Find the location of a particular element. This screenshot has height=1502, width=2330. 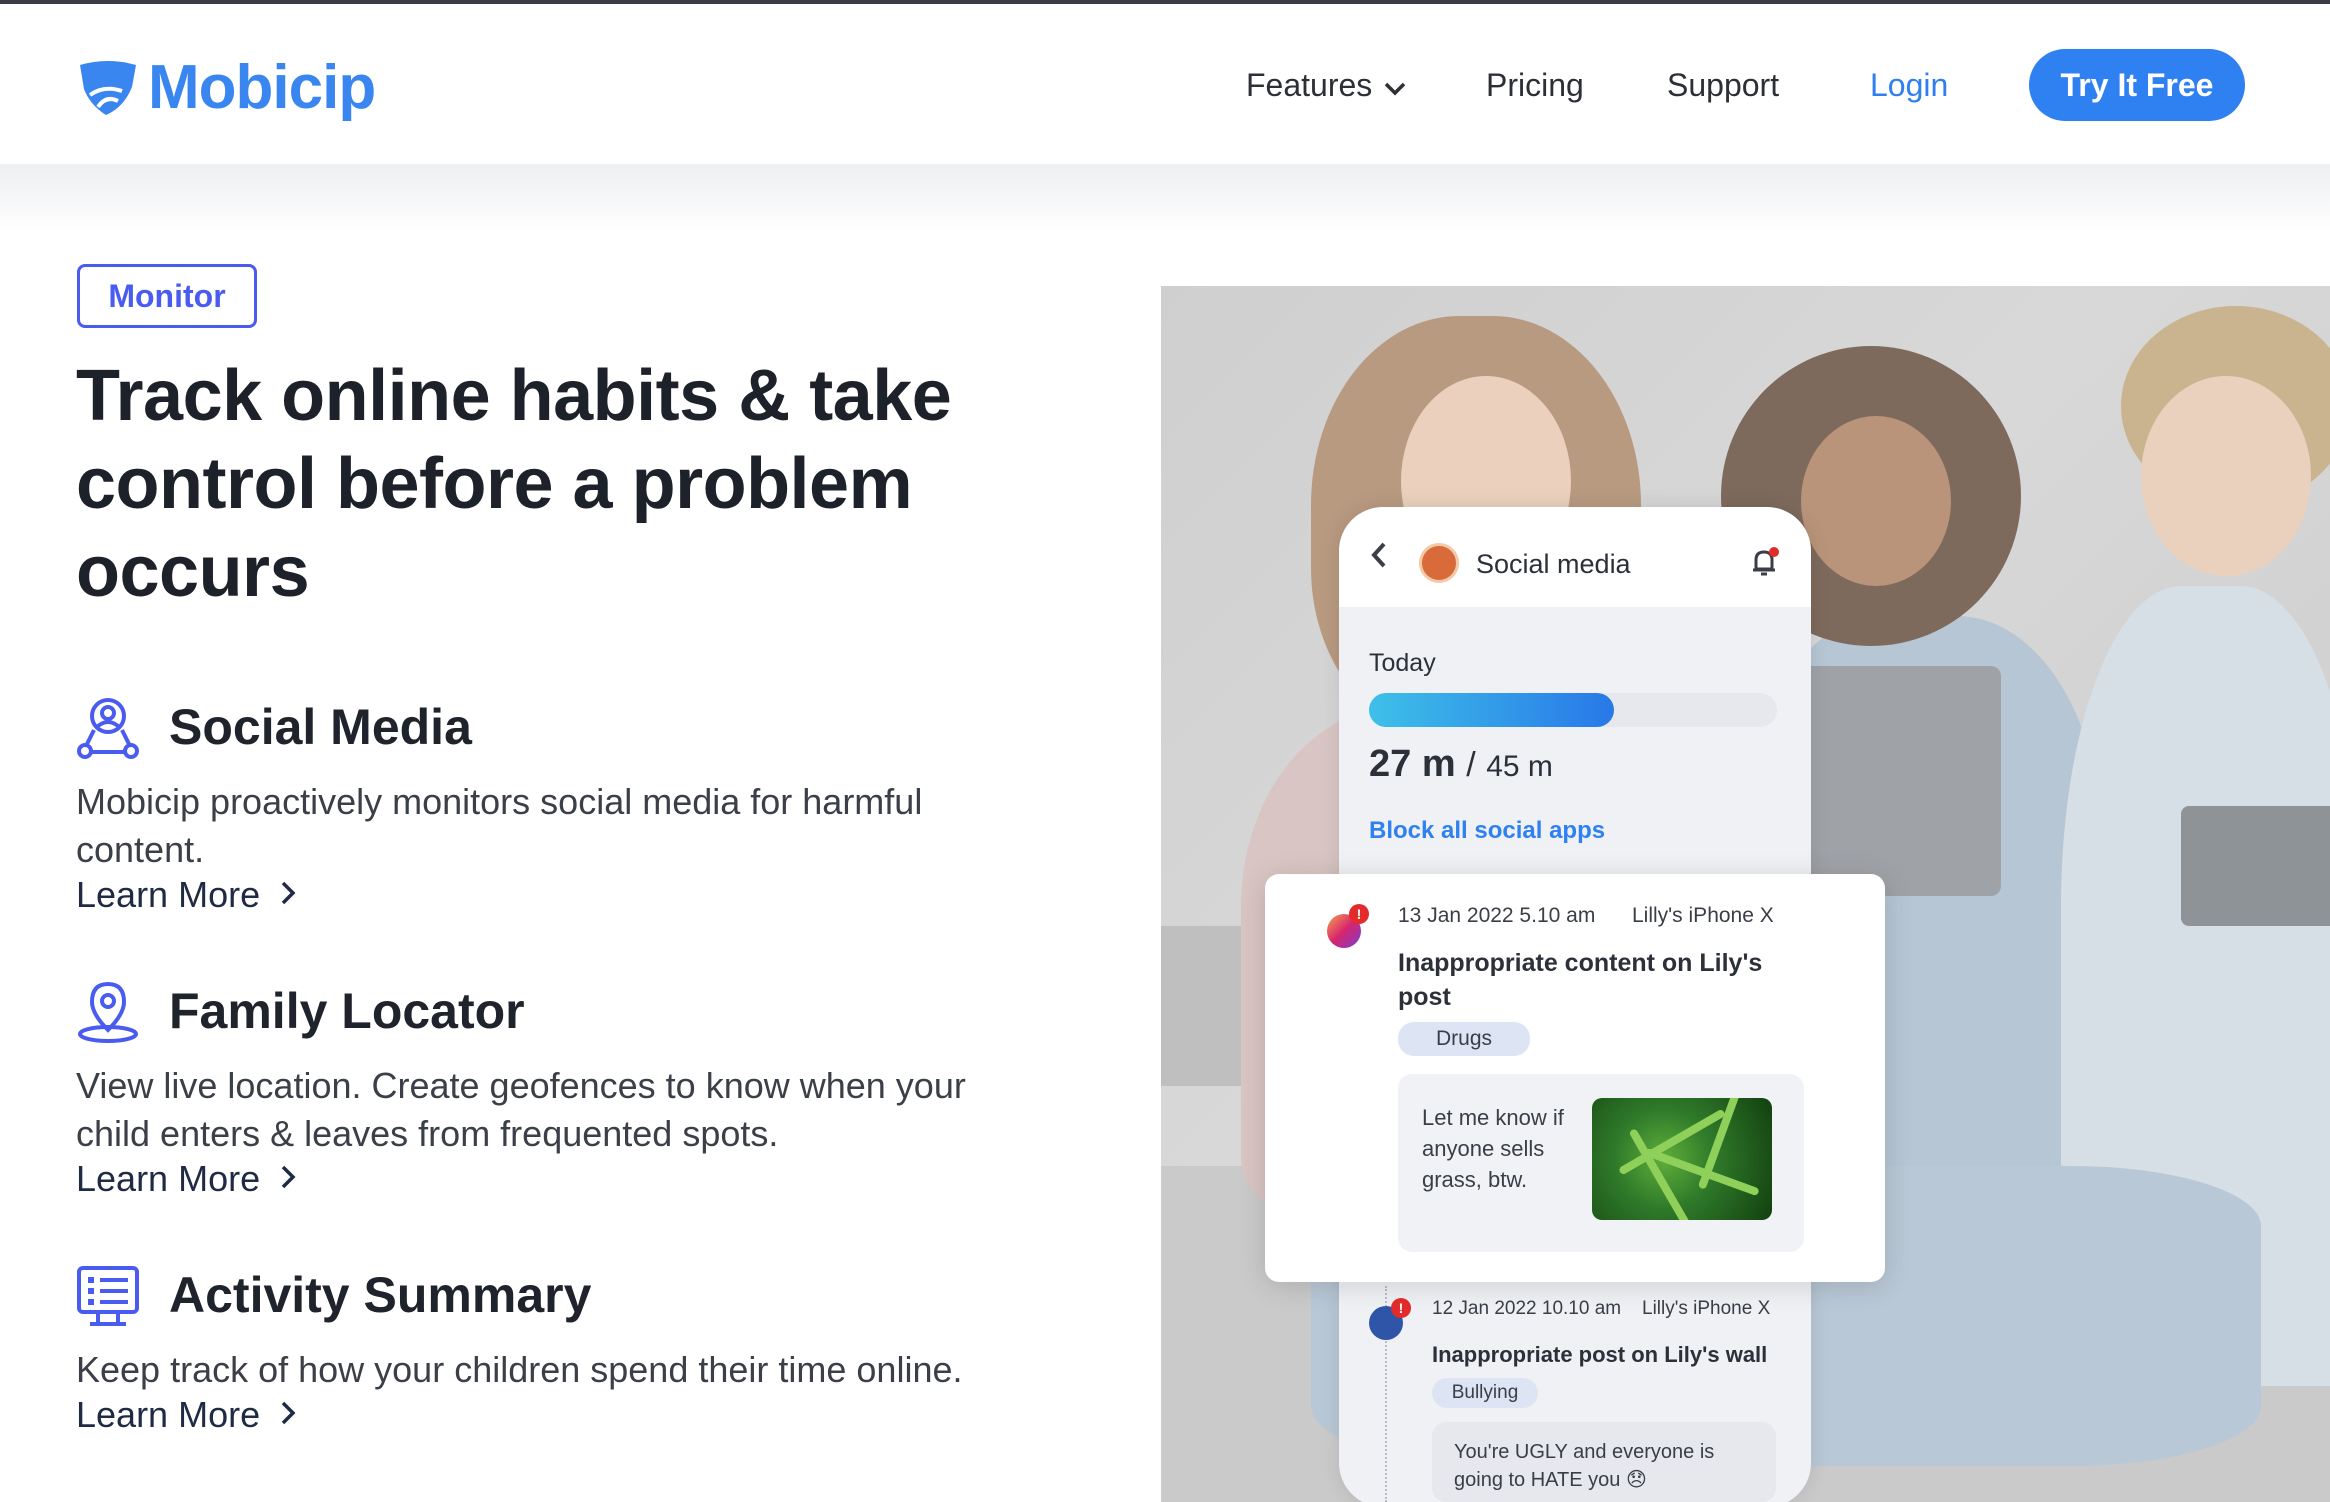

usage-progress-bar is located at coordinates (1573, 710).